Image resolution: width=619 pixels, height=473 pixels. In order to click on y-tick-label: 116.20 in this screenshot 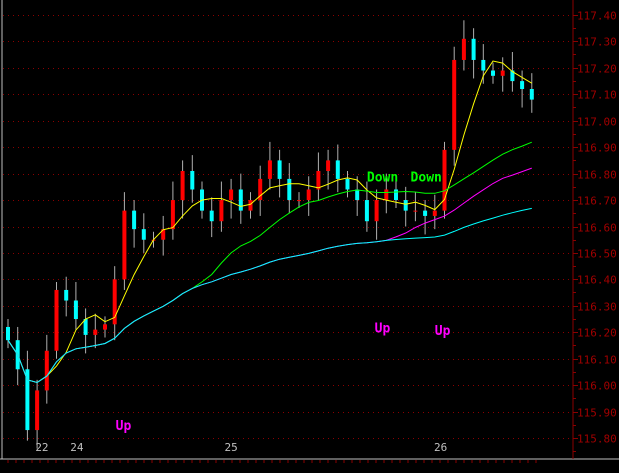, I will do `click(597, 333)`.